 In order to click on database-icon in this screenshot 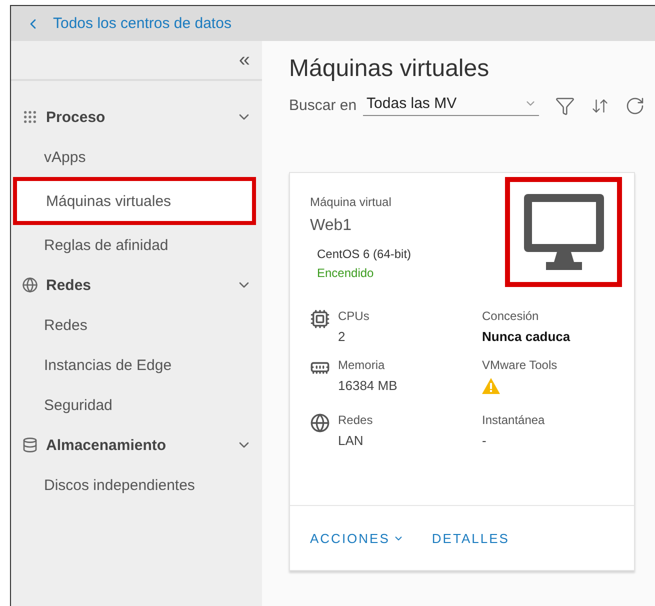, I will do `click(30, 445)`.